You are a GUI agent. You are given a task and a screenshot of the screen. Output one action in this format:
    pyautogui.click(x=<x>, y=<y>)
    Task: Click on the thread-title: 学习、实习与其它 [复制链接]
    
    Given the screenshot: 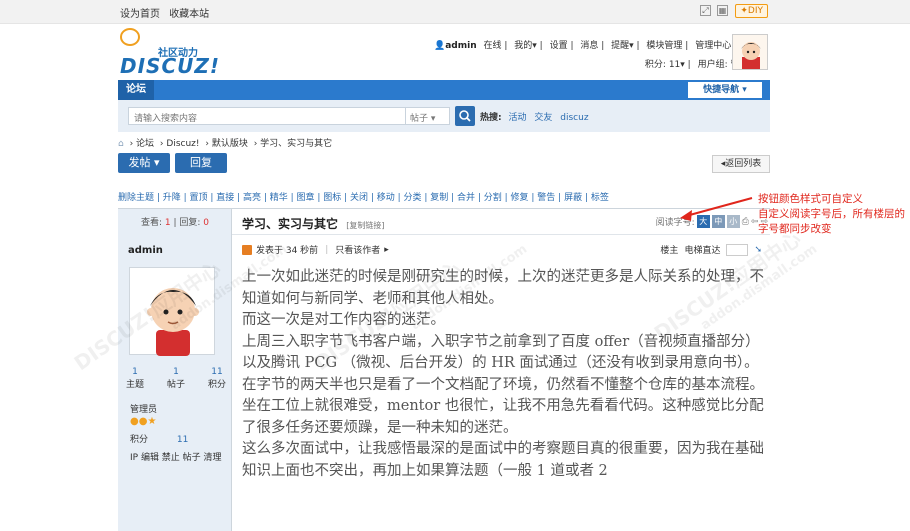 What is the action you would take?
    pyautogui.click(x=313, y=223)
    